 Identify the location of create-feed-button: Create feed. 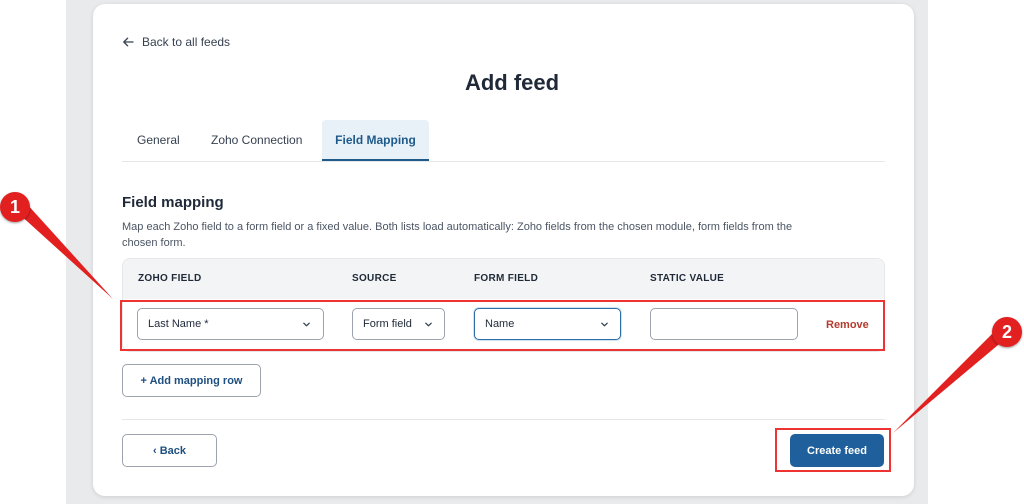
(837, 450).